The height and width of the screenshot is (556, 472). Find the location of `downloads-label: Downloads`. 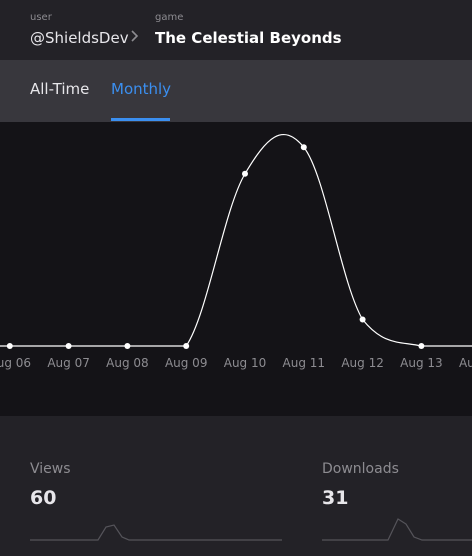

downloads-label: Downloads is located at coordinates (360, 469).